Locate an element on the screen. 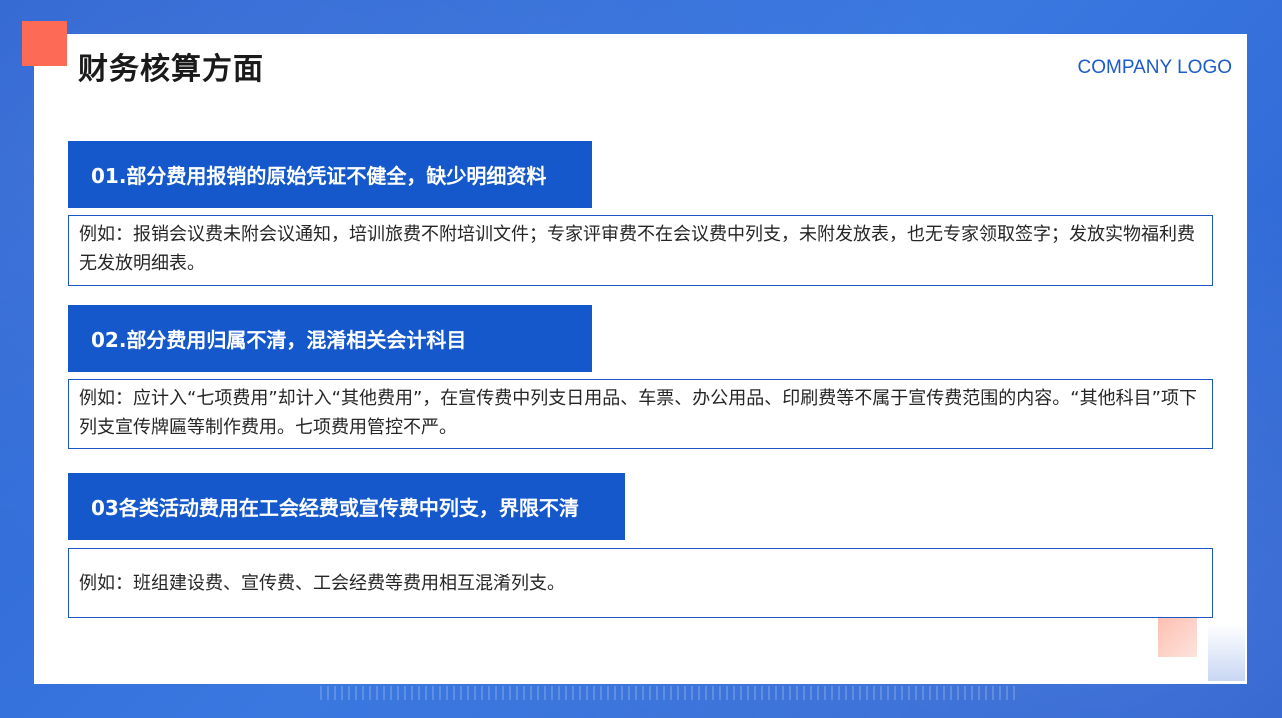 The width and height of the screenshot is (1282, 718). section-2-heading: 02.部分费用归属不清，混淆相关会计科目 is located at coordinates (330, 338).